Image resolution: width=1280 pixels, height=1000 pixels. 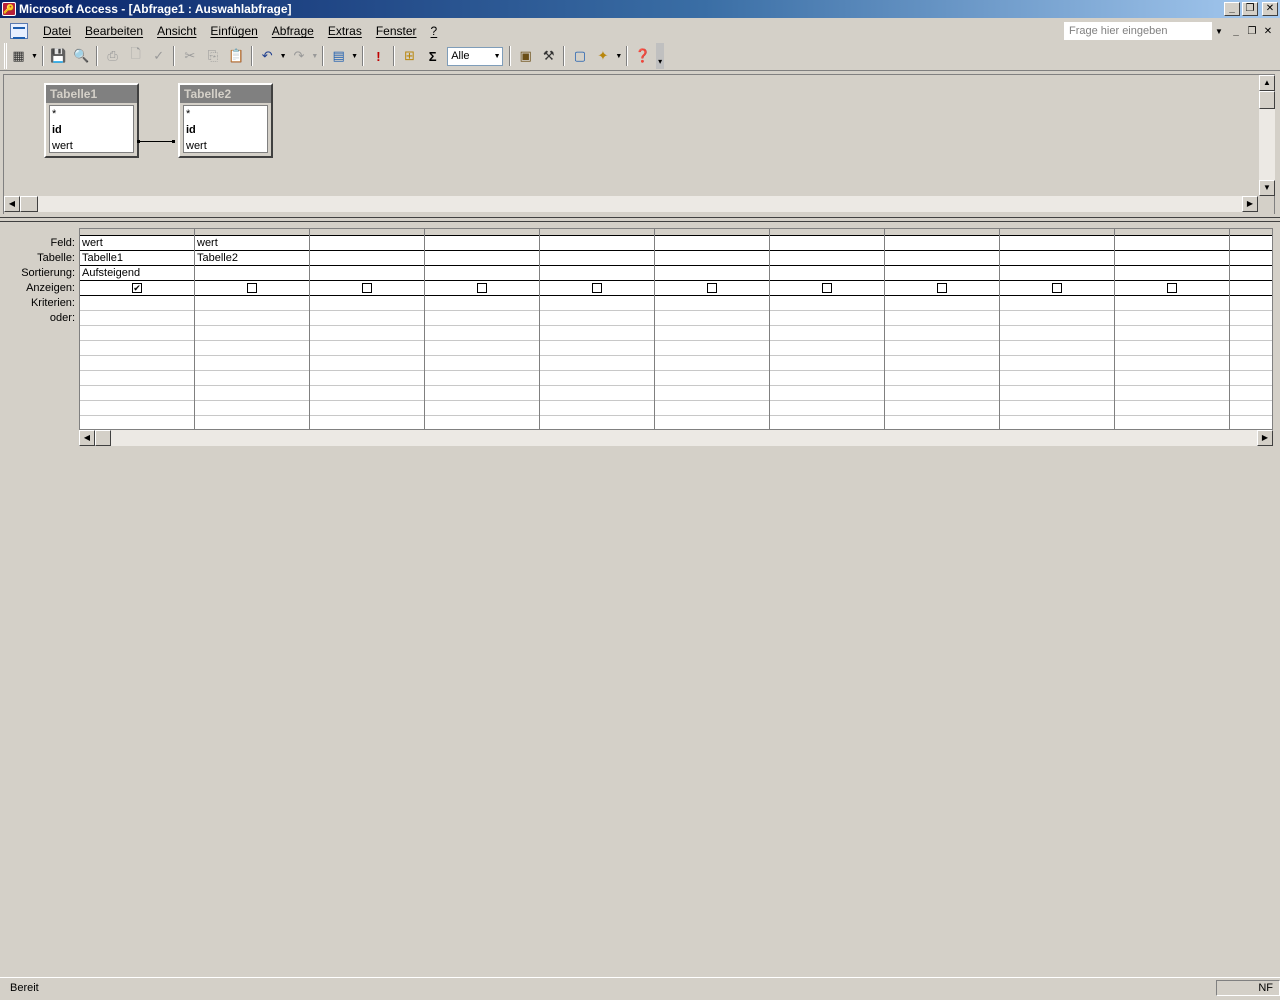 I want to click on scroll-down-icon: ▼, so click(x=1267, y=188).